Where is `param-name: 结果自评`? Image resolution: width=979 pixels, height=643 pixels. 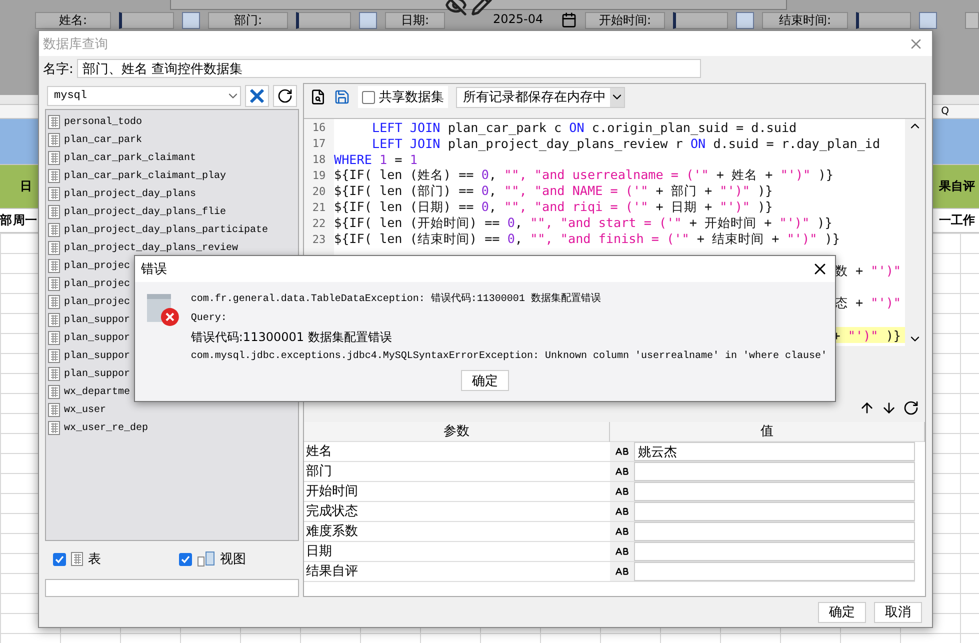
param-name: 结果自评 is located at coordinates (332, 572).